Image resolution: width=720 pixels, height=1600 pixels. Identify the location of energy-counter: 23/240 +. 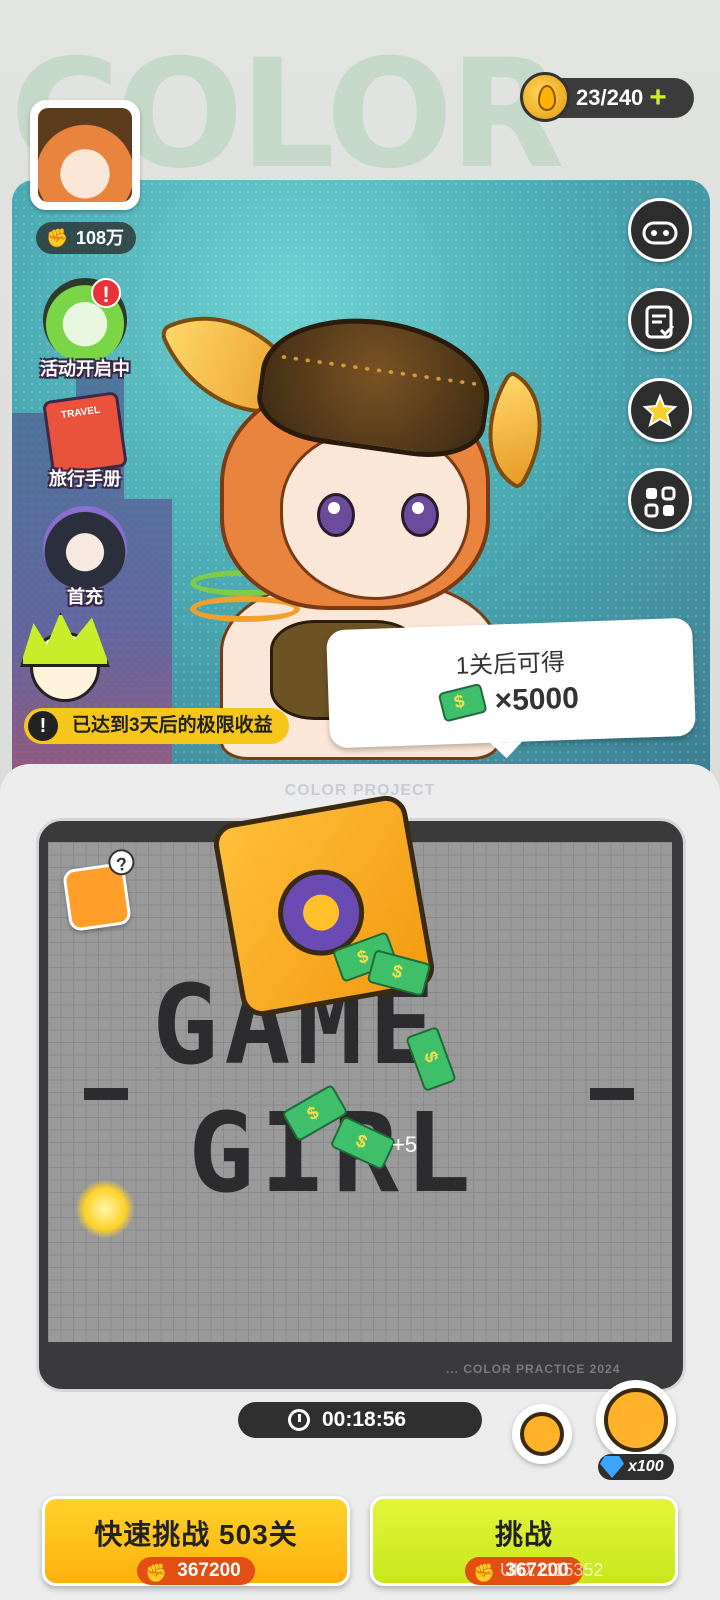
(607, 97).